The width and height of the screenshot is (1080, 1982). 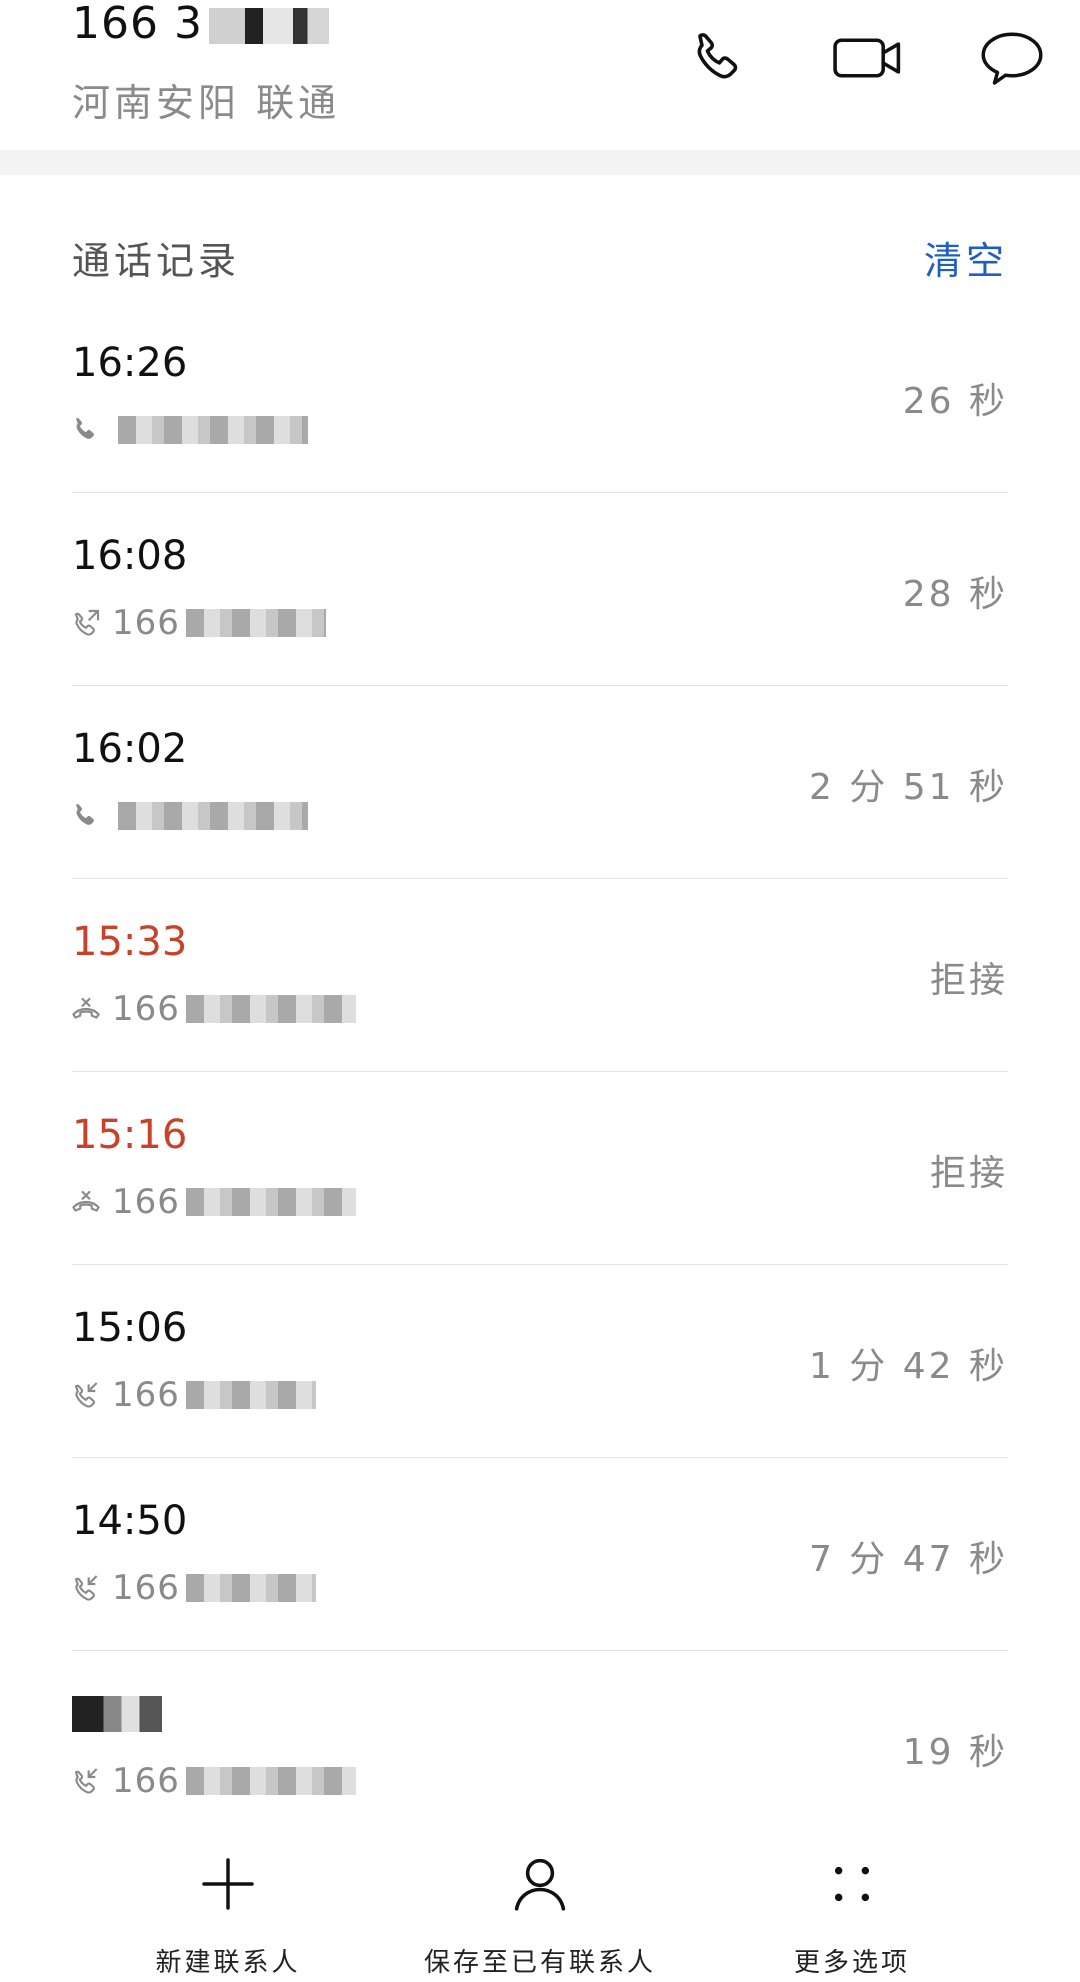 I want to click on message-button, so click(x=1012, y=58).